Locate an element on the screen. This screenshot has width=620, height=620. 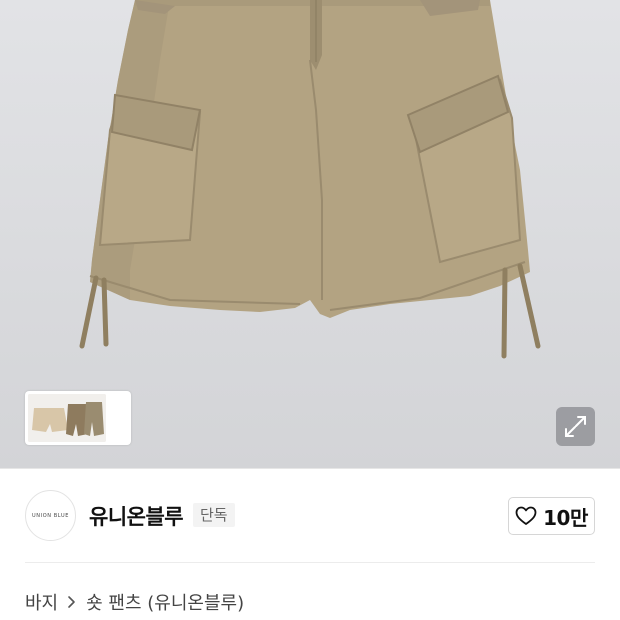
breadcrumb: 바지 숏 팬츠 (유니온블루) is located at coordinates (134, 602).